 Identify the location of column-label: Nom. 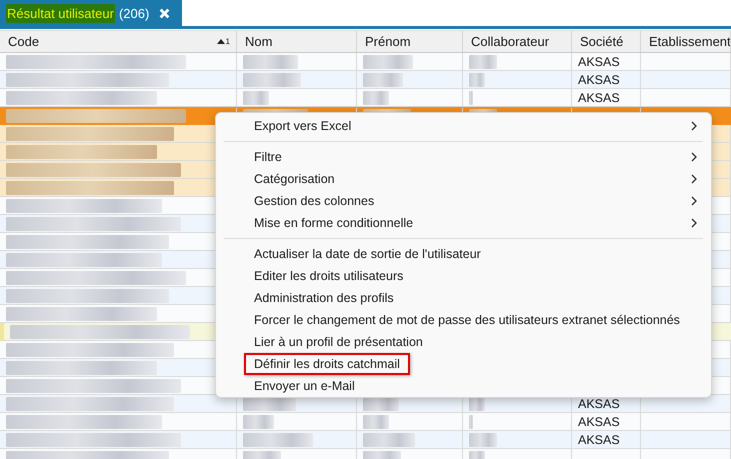
(258, 41).